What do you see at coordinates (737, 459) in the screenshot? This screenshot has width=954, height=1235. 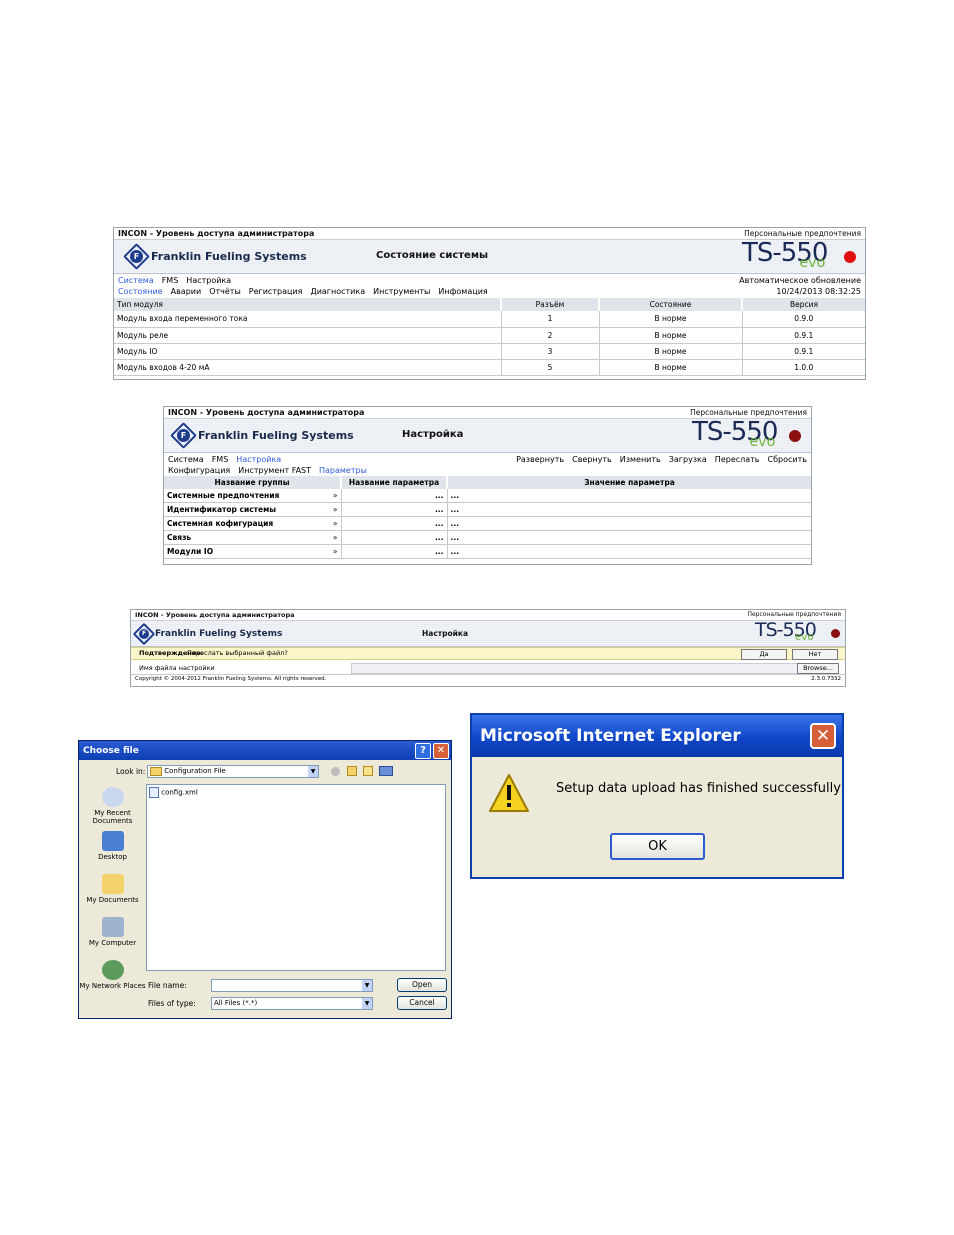 I see `action-send: Переслать` at bounding box center [737, 459].